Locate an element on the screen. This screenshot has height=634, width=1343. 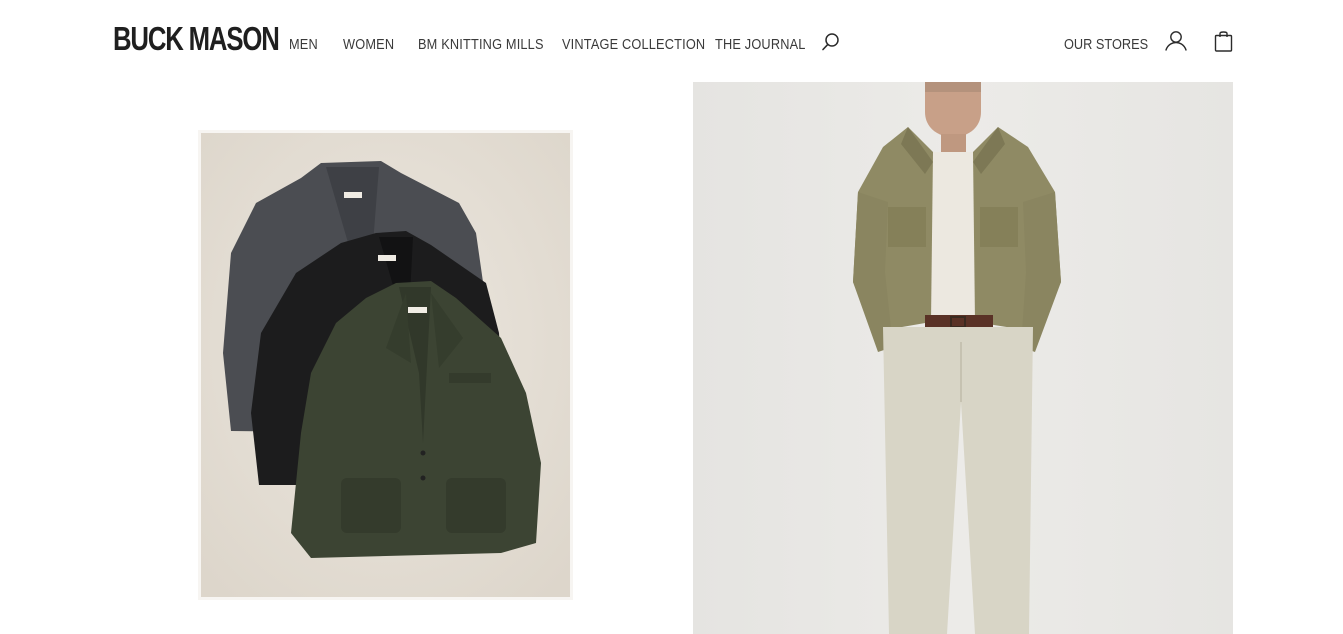
nav-item-women: WOMEN is located at coordinates (376, 45).